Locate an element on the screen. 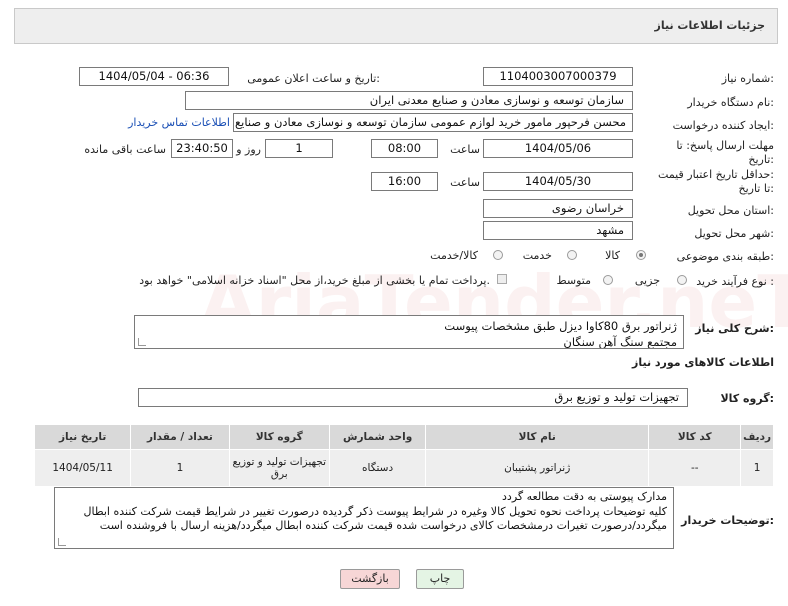  description-line-2: مجتمع سنگ آهن سنگان is located at coordinates (620, 342).